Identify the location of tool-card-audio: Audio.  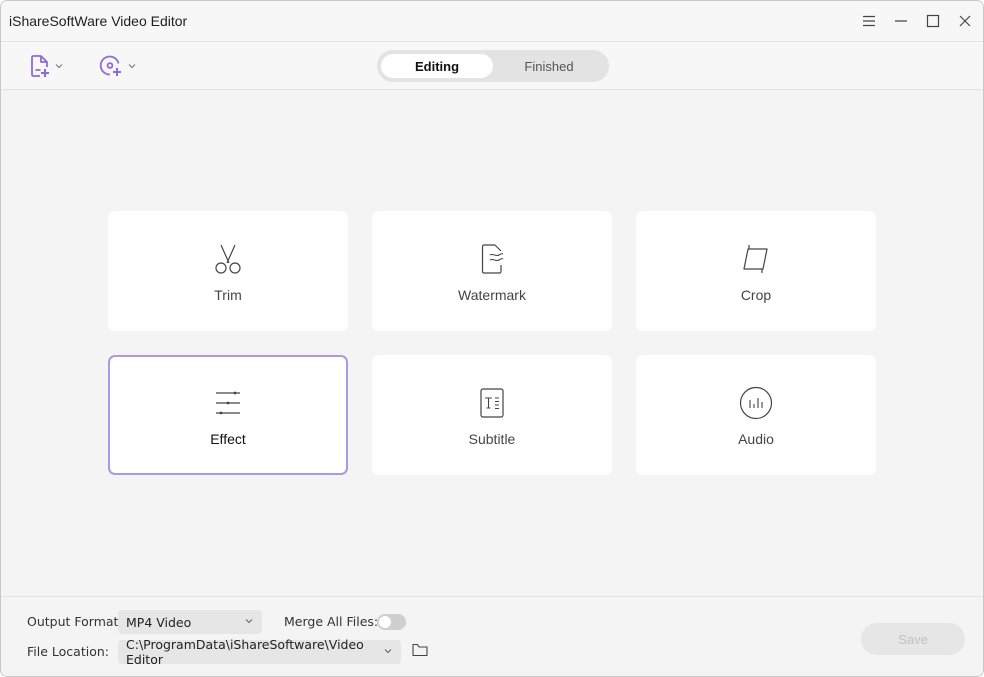
(756, 415).